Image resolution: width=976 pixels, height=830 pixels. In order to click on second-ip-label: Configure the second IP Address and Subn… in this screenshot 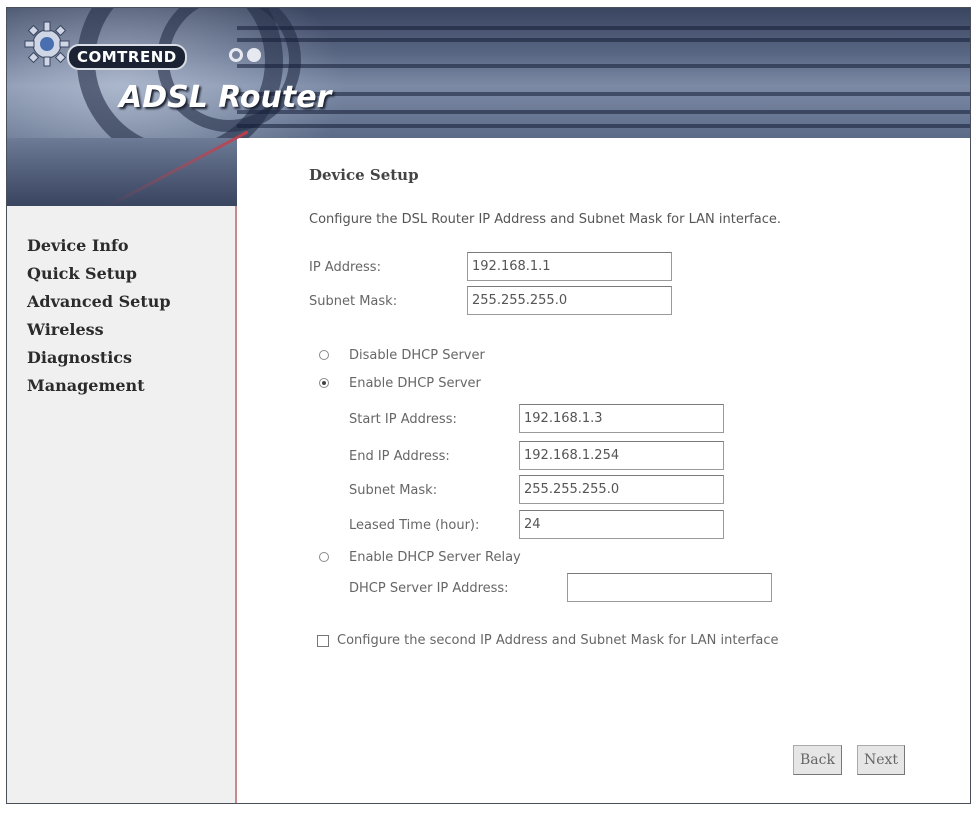, I will do `click(558, 640)`.